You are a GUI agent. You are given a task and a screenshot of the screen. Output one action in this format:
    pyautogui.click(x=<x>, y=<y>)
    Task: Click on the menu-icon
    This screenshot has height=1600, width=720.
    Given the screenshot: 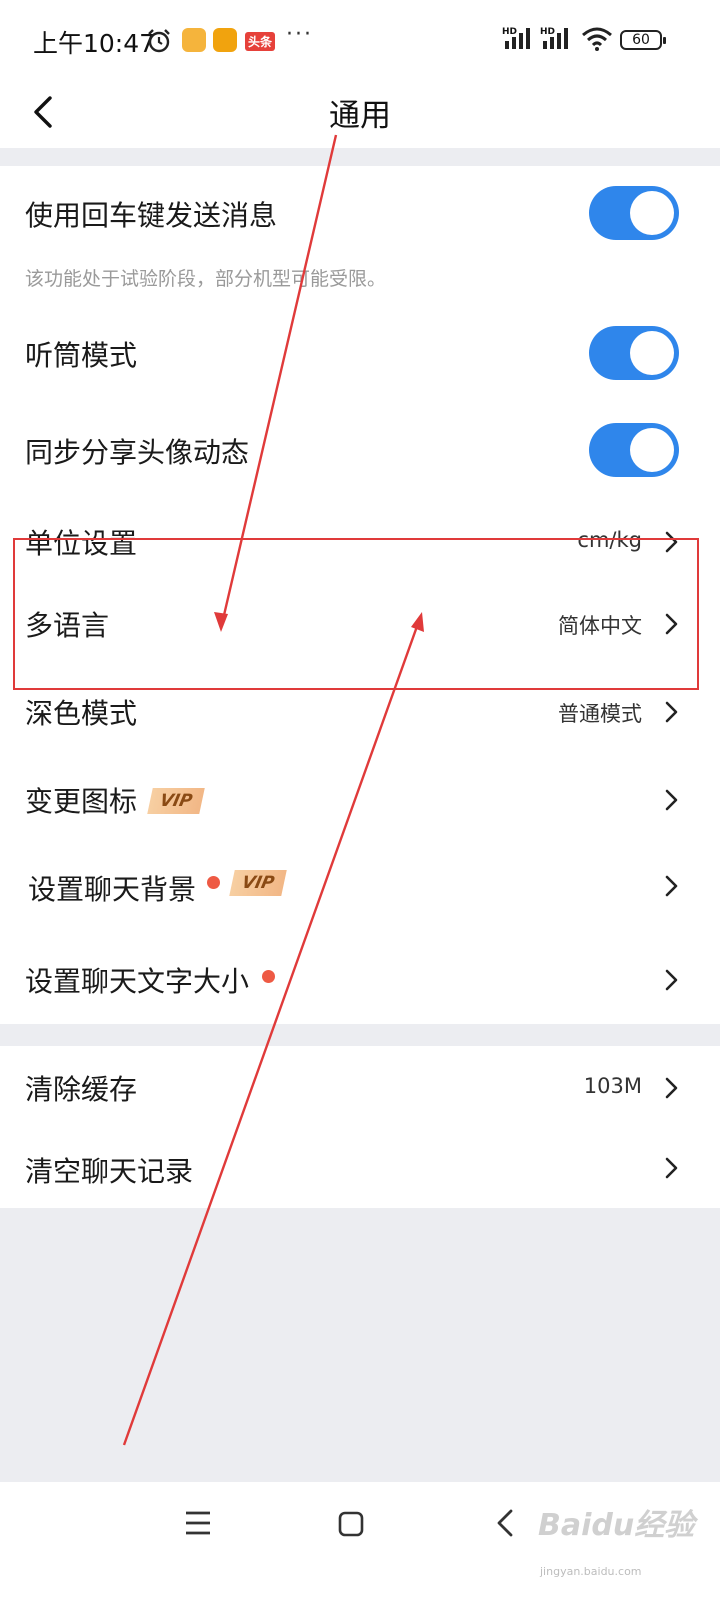 What is the action you would take?
    pyautogui.click(x=198, y=1523)
    